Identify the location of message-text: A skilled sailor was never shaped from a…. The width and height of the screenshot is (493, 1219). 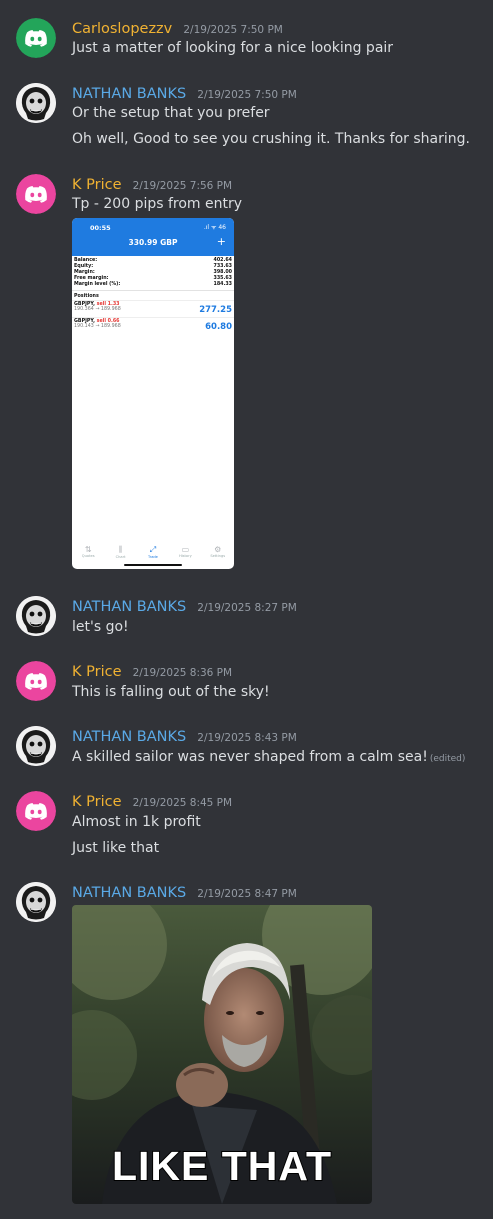
(268, 757).